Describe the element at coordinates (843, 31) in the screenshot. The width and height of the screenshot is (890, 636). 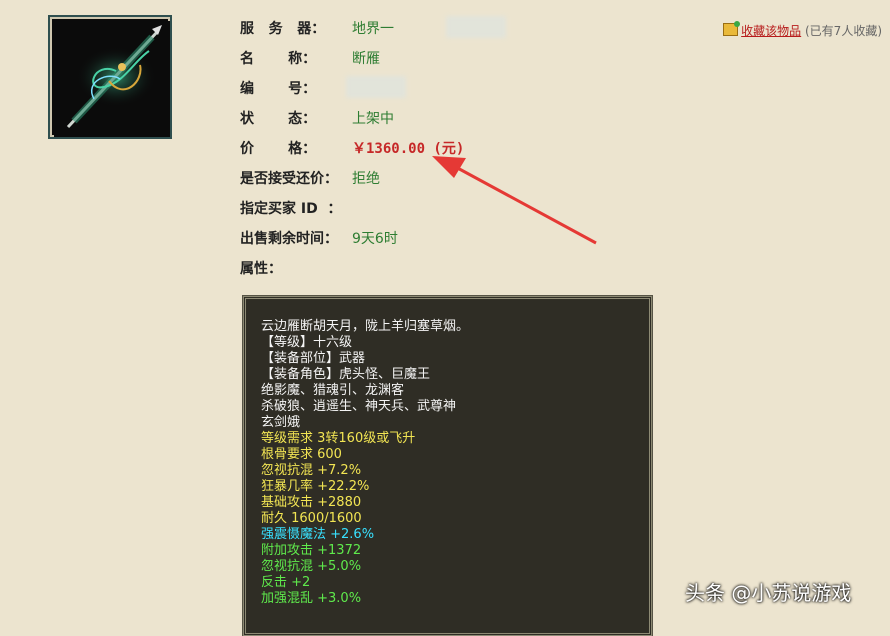
I see `favorite-count: (已有7人收藏)` at that location.